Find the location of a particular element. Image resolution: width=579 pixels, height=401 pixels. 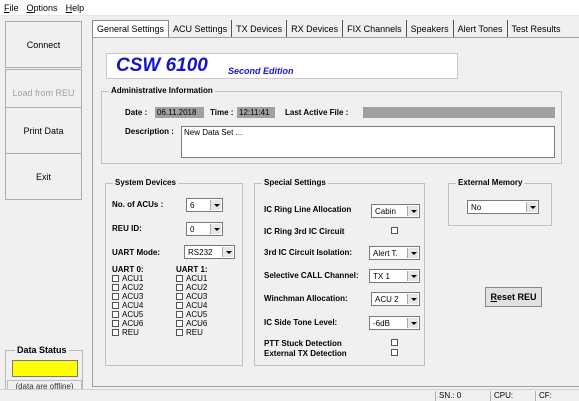

uart1-item: ACU1 is located at coordinates (191, 278).